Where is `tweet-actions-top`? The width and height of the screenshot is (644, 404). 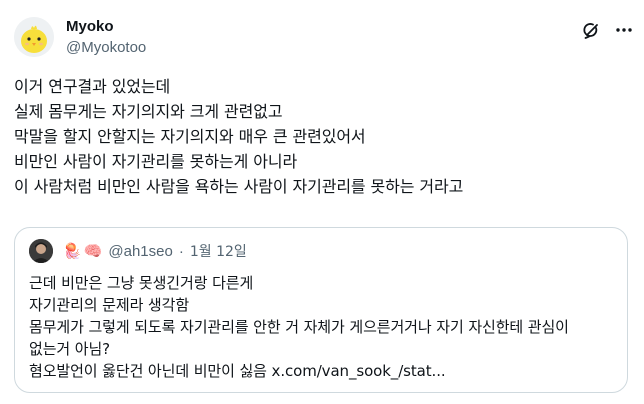
tweet-actions-top is located at coordinates (608, 30).